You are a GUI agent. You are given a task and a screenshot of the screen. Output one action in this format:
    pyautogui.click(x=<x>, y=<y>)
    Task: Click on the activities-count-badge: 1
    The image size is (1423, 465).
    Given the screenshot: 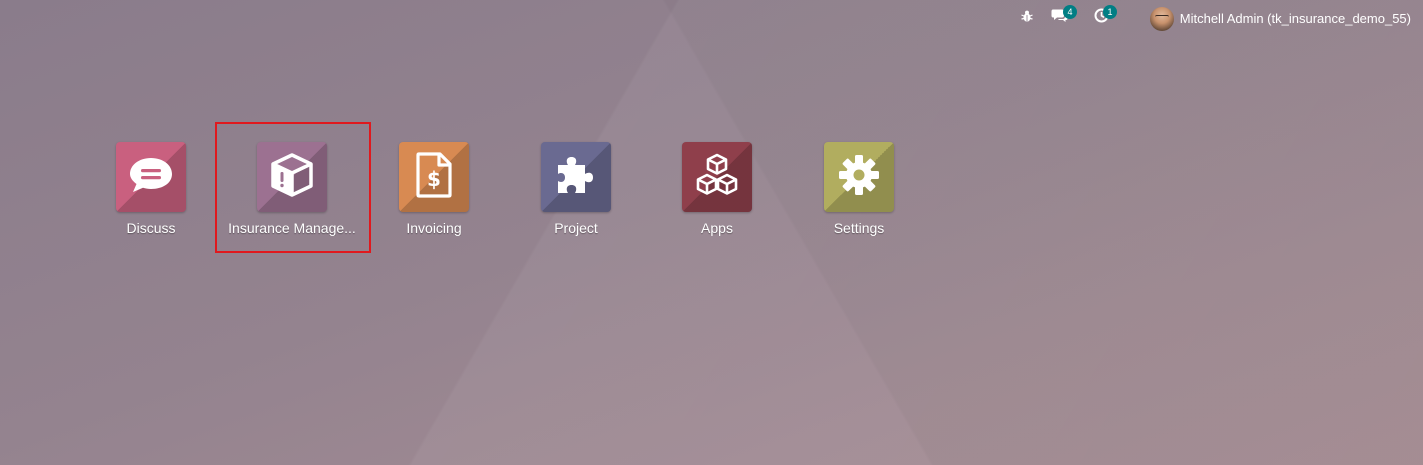 What is the action you would take?
    pyautogui.click(x=1110, y=12)
    